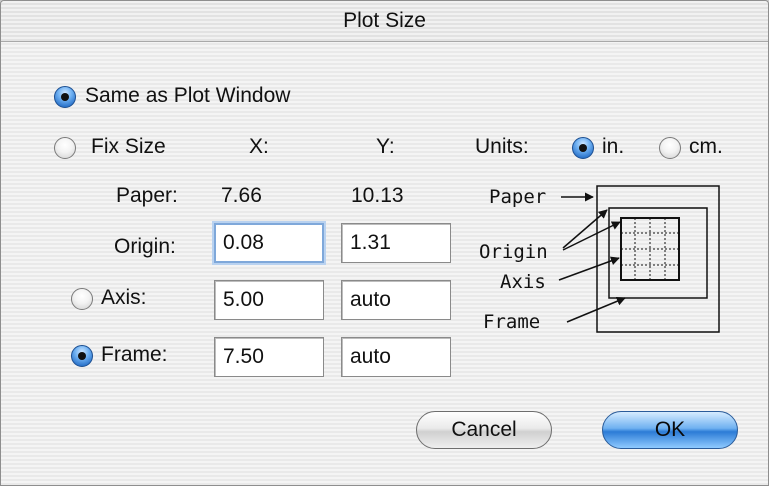 This screenshot has height=486, width=769. I want to click on frame-x-field: 7.50, so click(269, 357).